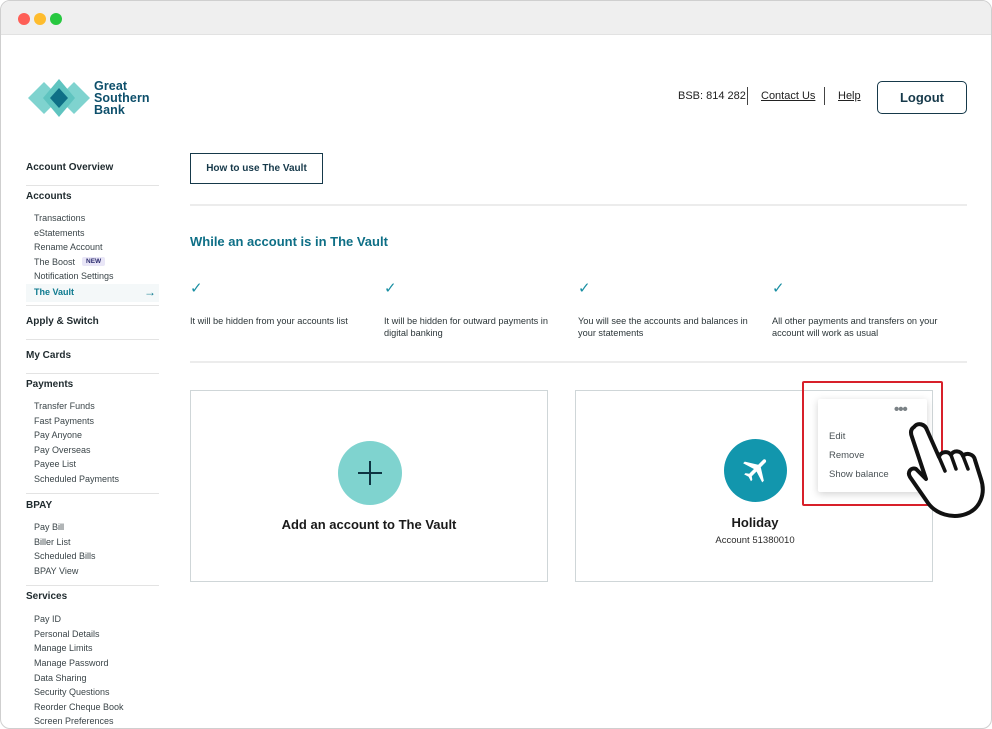 This screenshot has width=992, height=729. Describe the element at coordinates (496, 18) in the screenshot. I see `title-bar` at that location.